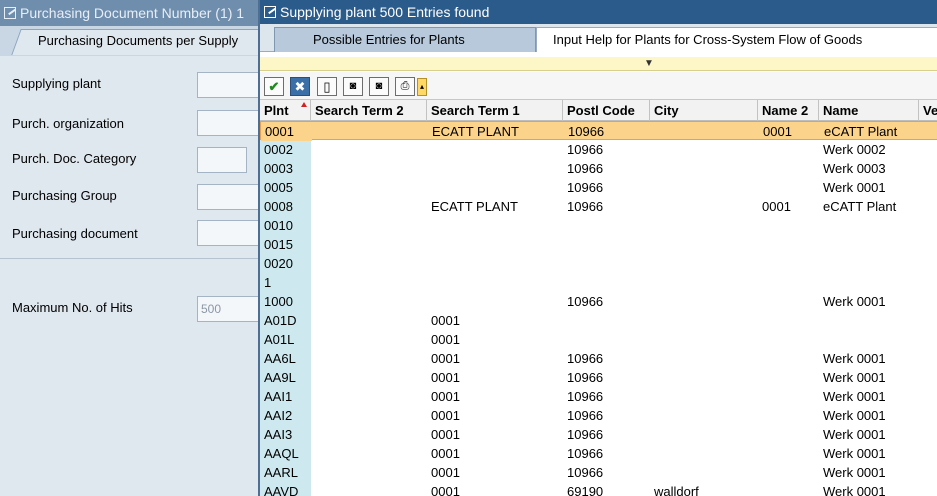 This screenshot has height=496, width=937. What do you see at coordinates (704, 110) in the screenshot?
I see `column-header-city: City` at bounding box center [704, 110].